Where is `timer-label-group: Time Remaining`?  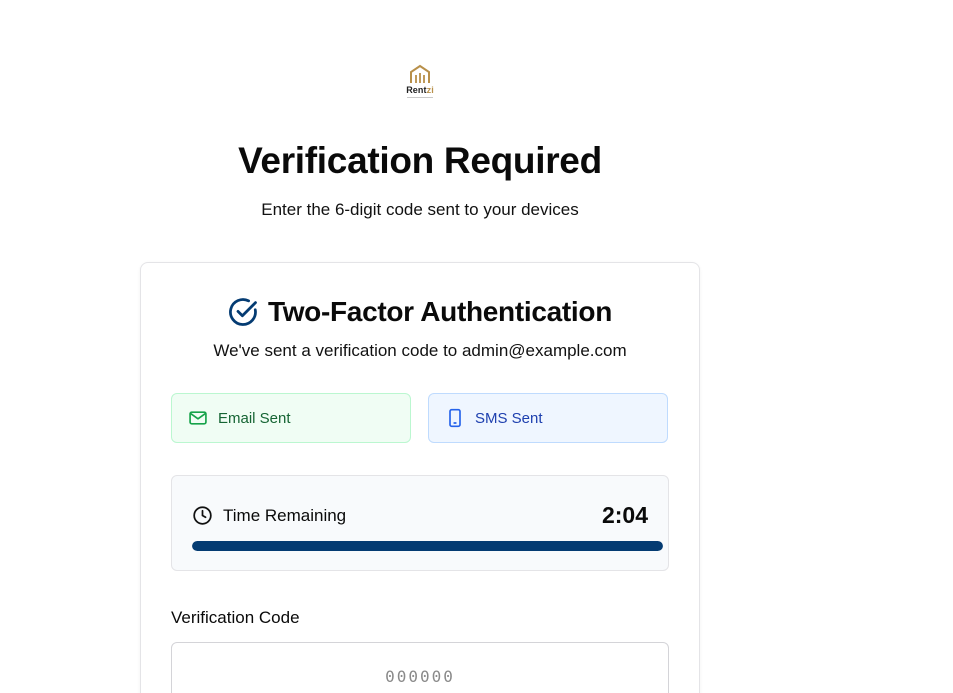
timer-label-group: Time Remaining is located at coordinates (269, 515).